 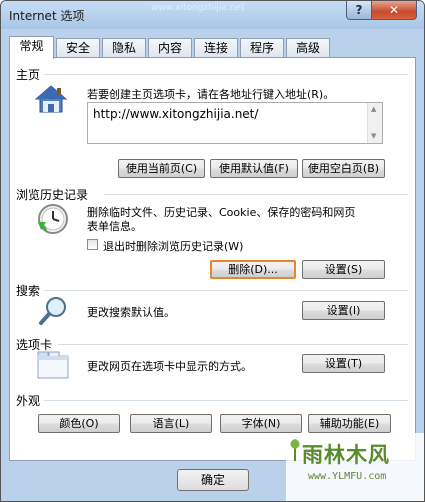 What do you see at coordinates (374, 123) in the screenshot?
I see `homepage-scrollbar: ▲ ▼` at bounding box center [374, 123].